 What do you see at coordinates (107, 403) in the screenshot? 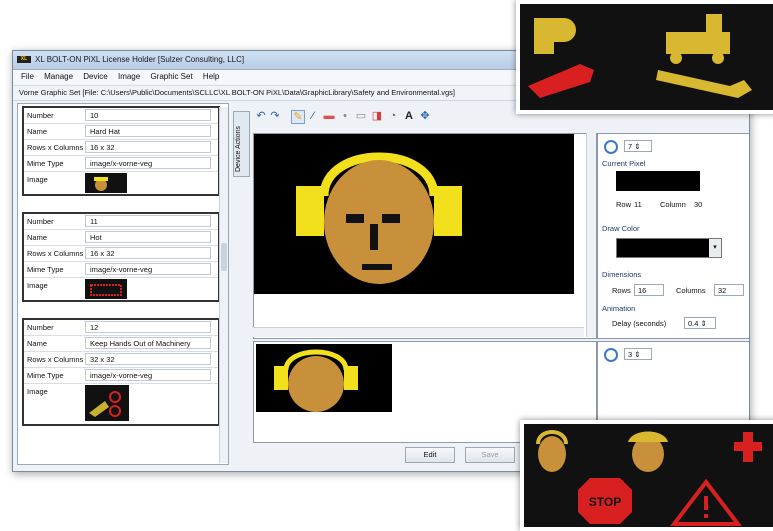
I see `keep-hands-out-thumbnail` at bounding box center [107, 403].